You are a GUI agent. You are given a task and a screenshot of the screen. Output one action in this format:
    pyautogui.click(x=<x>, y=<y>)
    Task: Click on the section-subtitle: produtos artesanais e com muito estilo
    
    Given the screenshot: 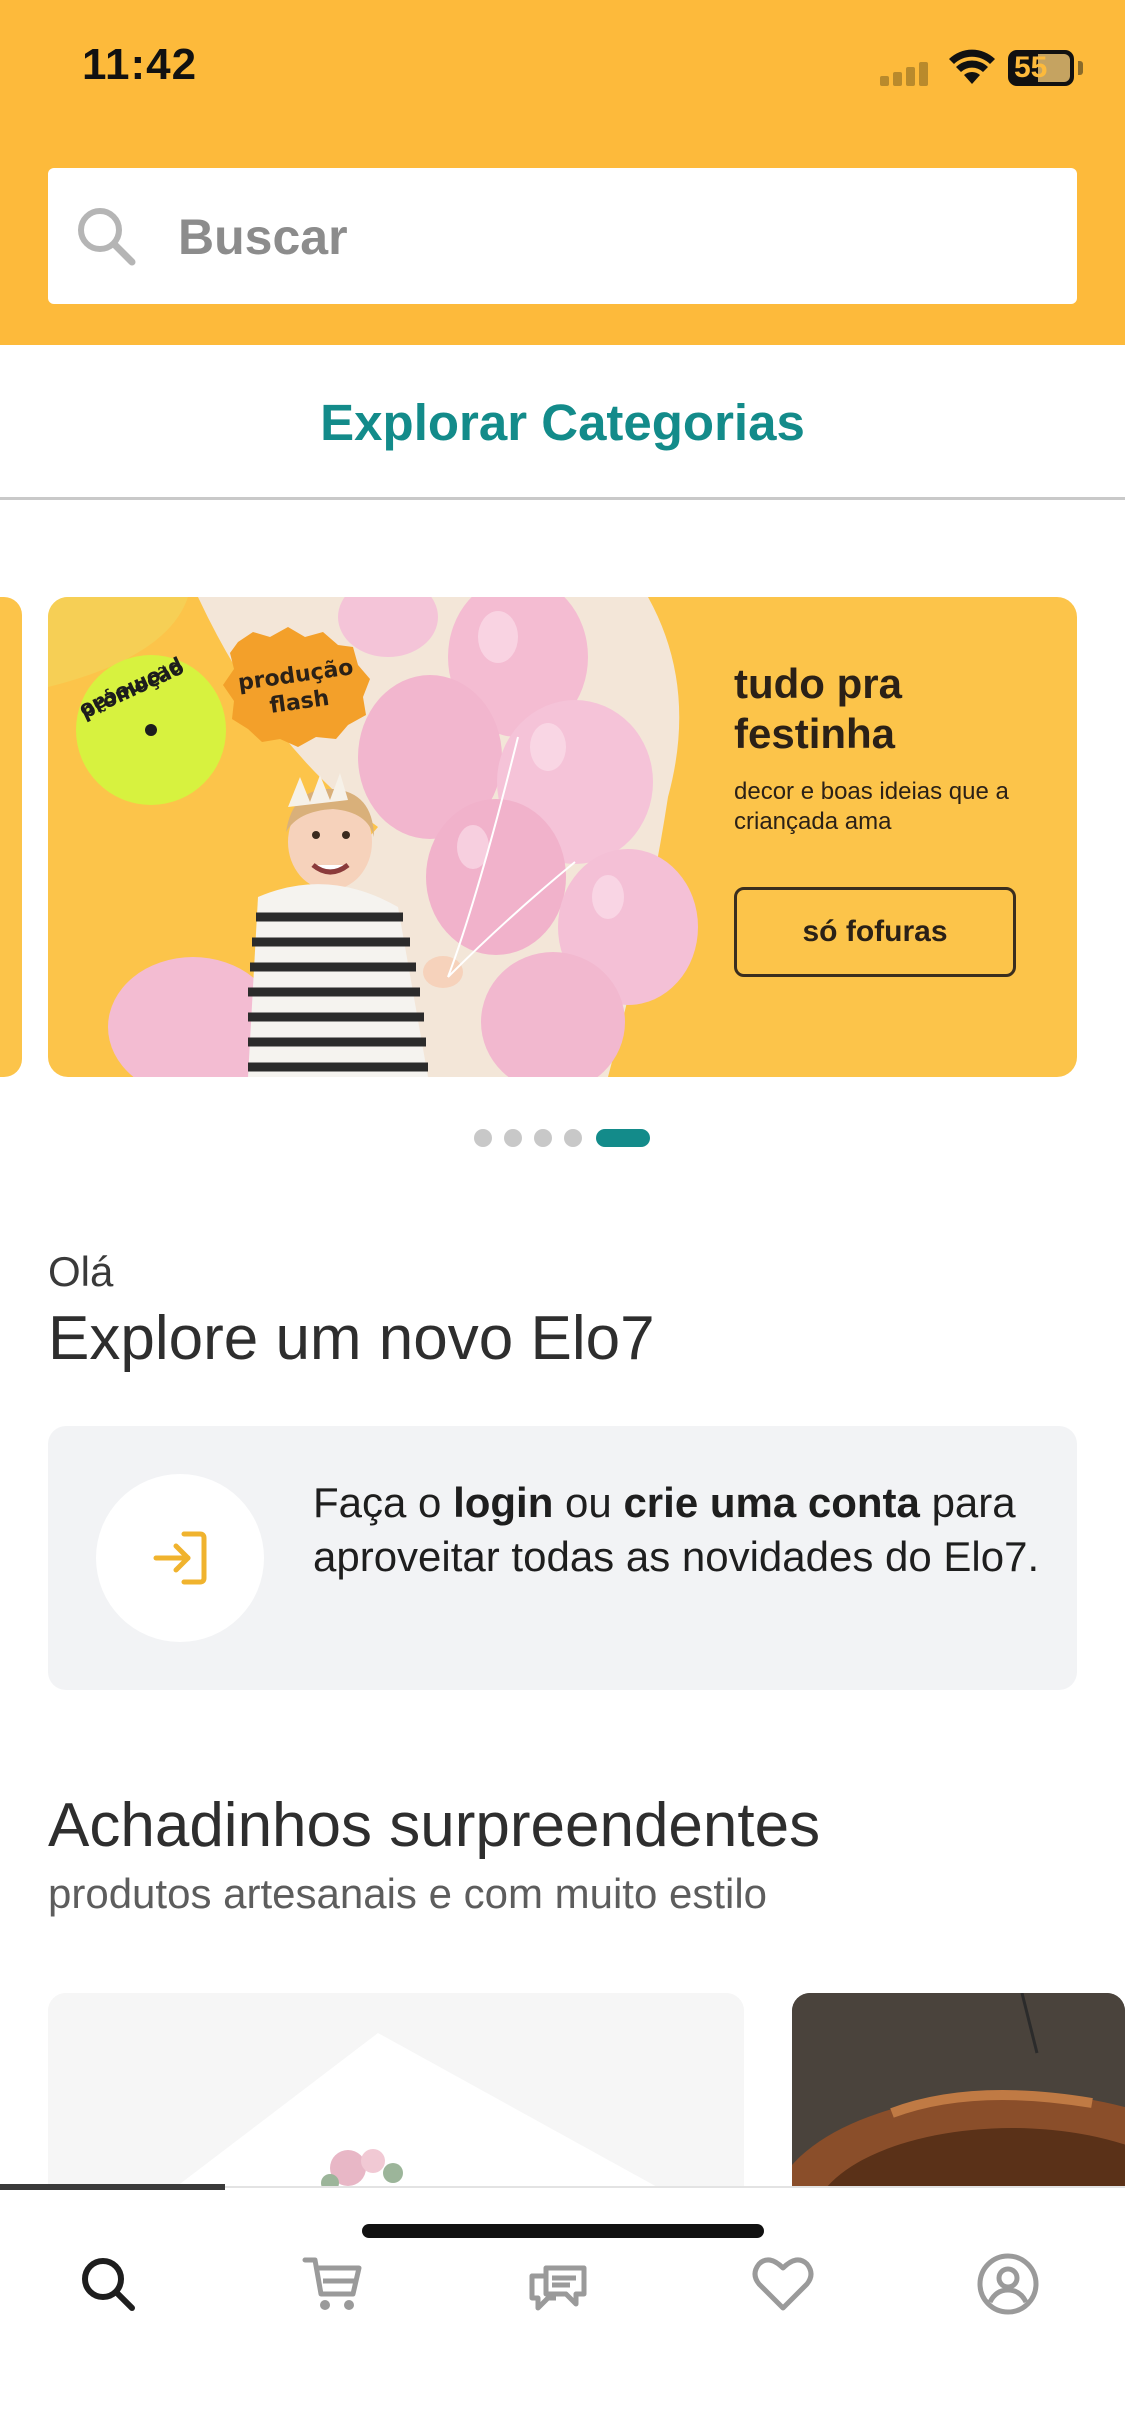 What is the action you would take?
    pyautogui.click(x=408, y=1893)
    